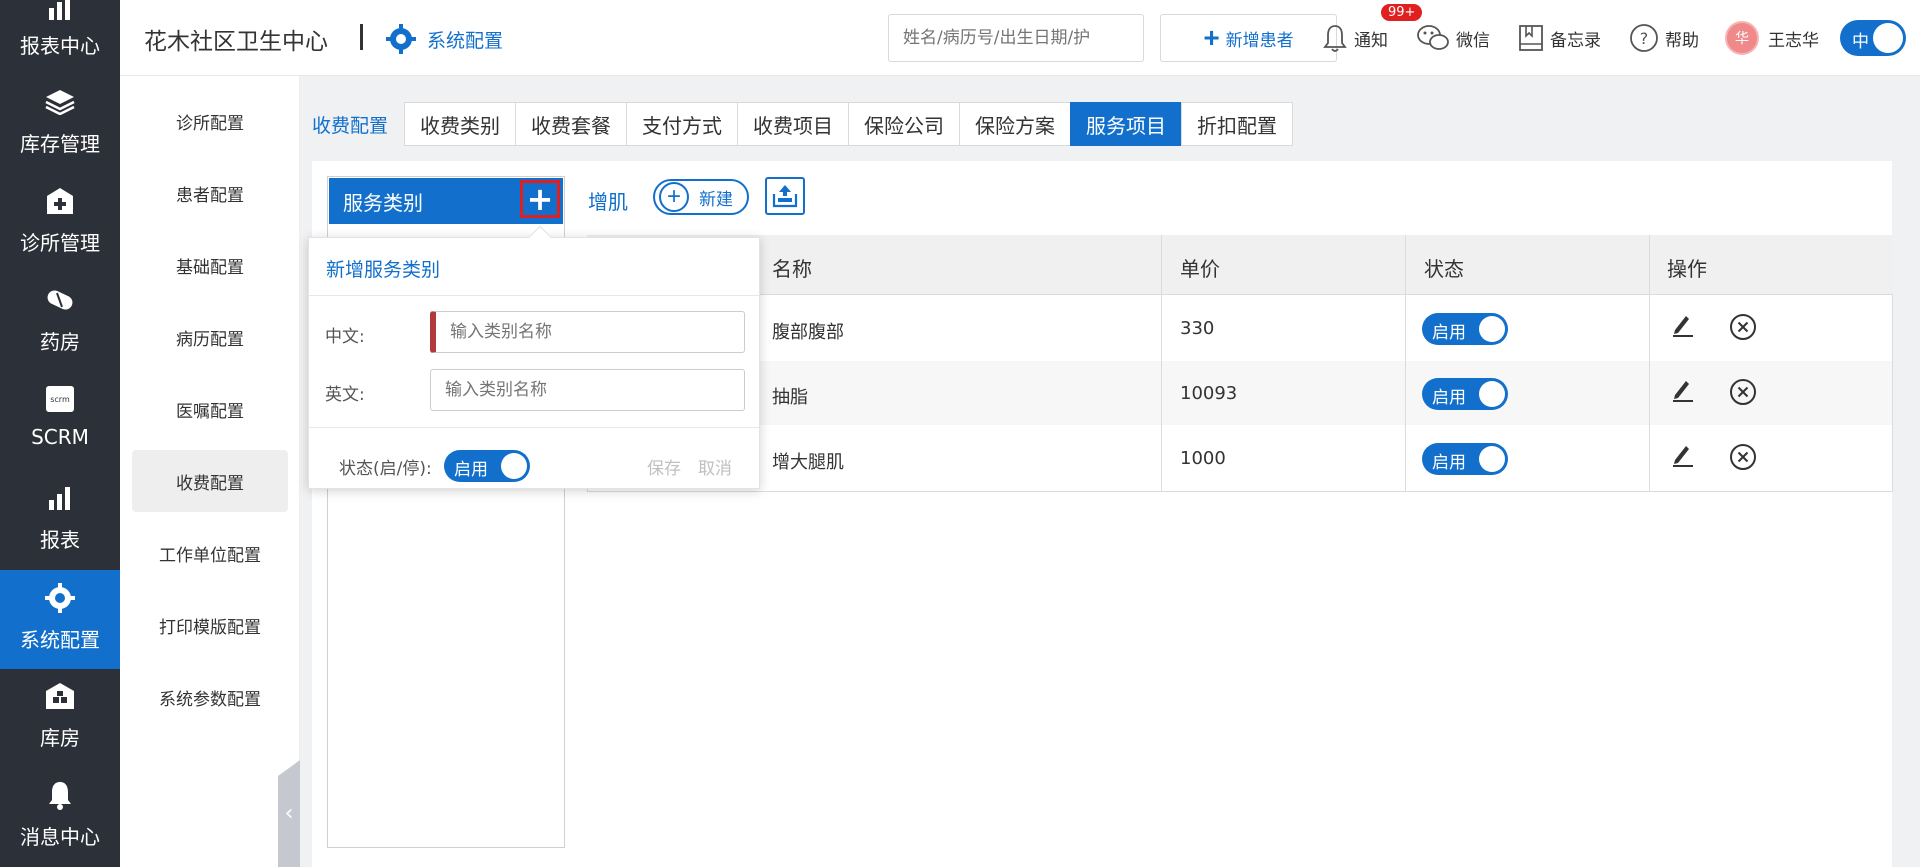 The image size is (1920, 867). I want to click on column-header-actions: 操作, so click(1687, 269).